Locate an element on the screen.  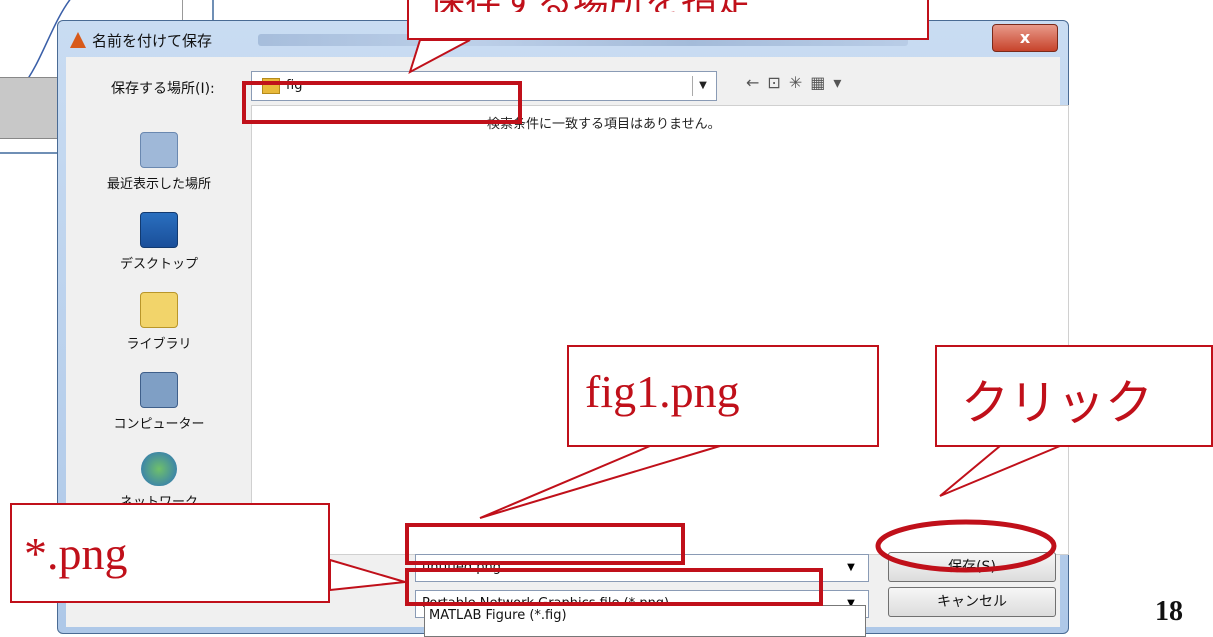
empty-message: 検索条件に一致する項目はありません。 is located at coordinates (604, 124).